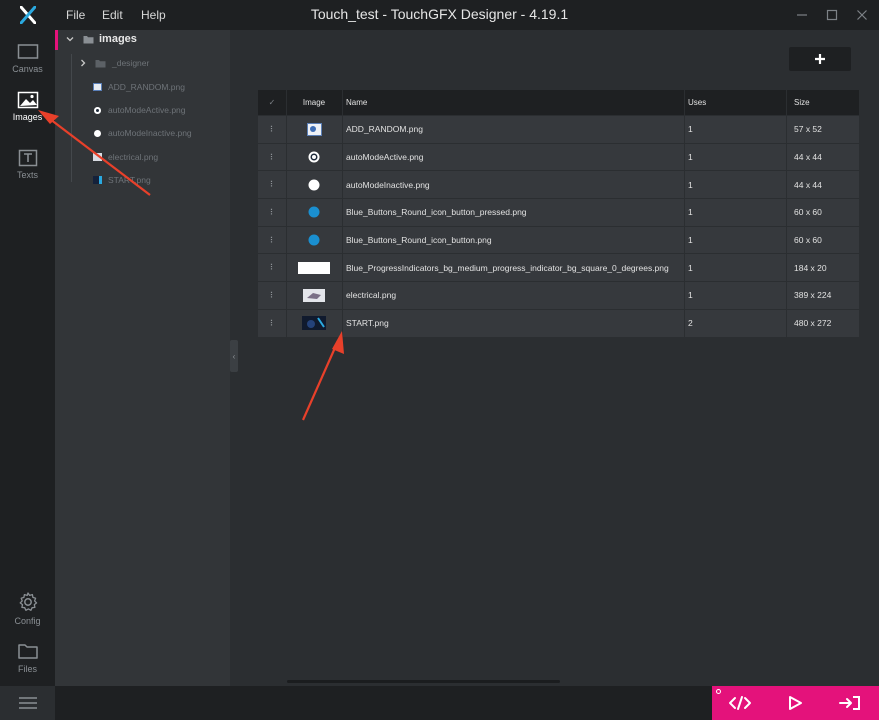 This screenshot has width=879, height=720. Describe the element at coordinates (558, 296) in the screenshot. I see `table-row: ⠇ electrical.png 1 389 x 224` at that location.